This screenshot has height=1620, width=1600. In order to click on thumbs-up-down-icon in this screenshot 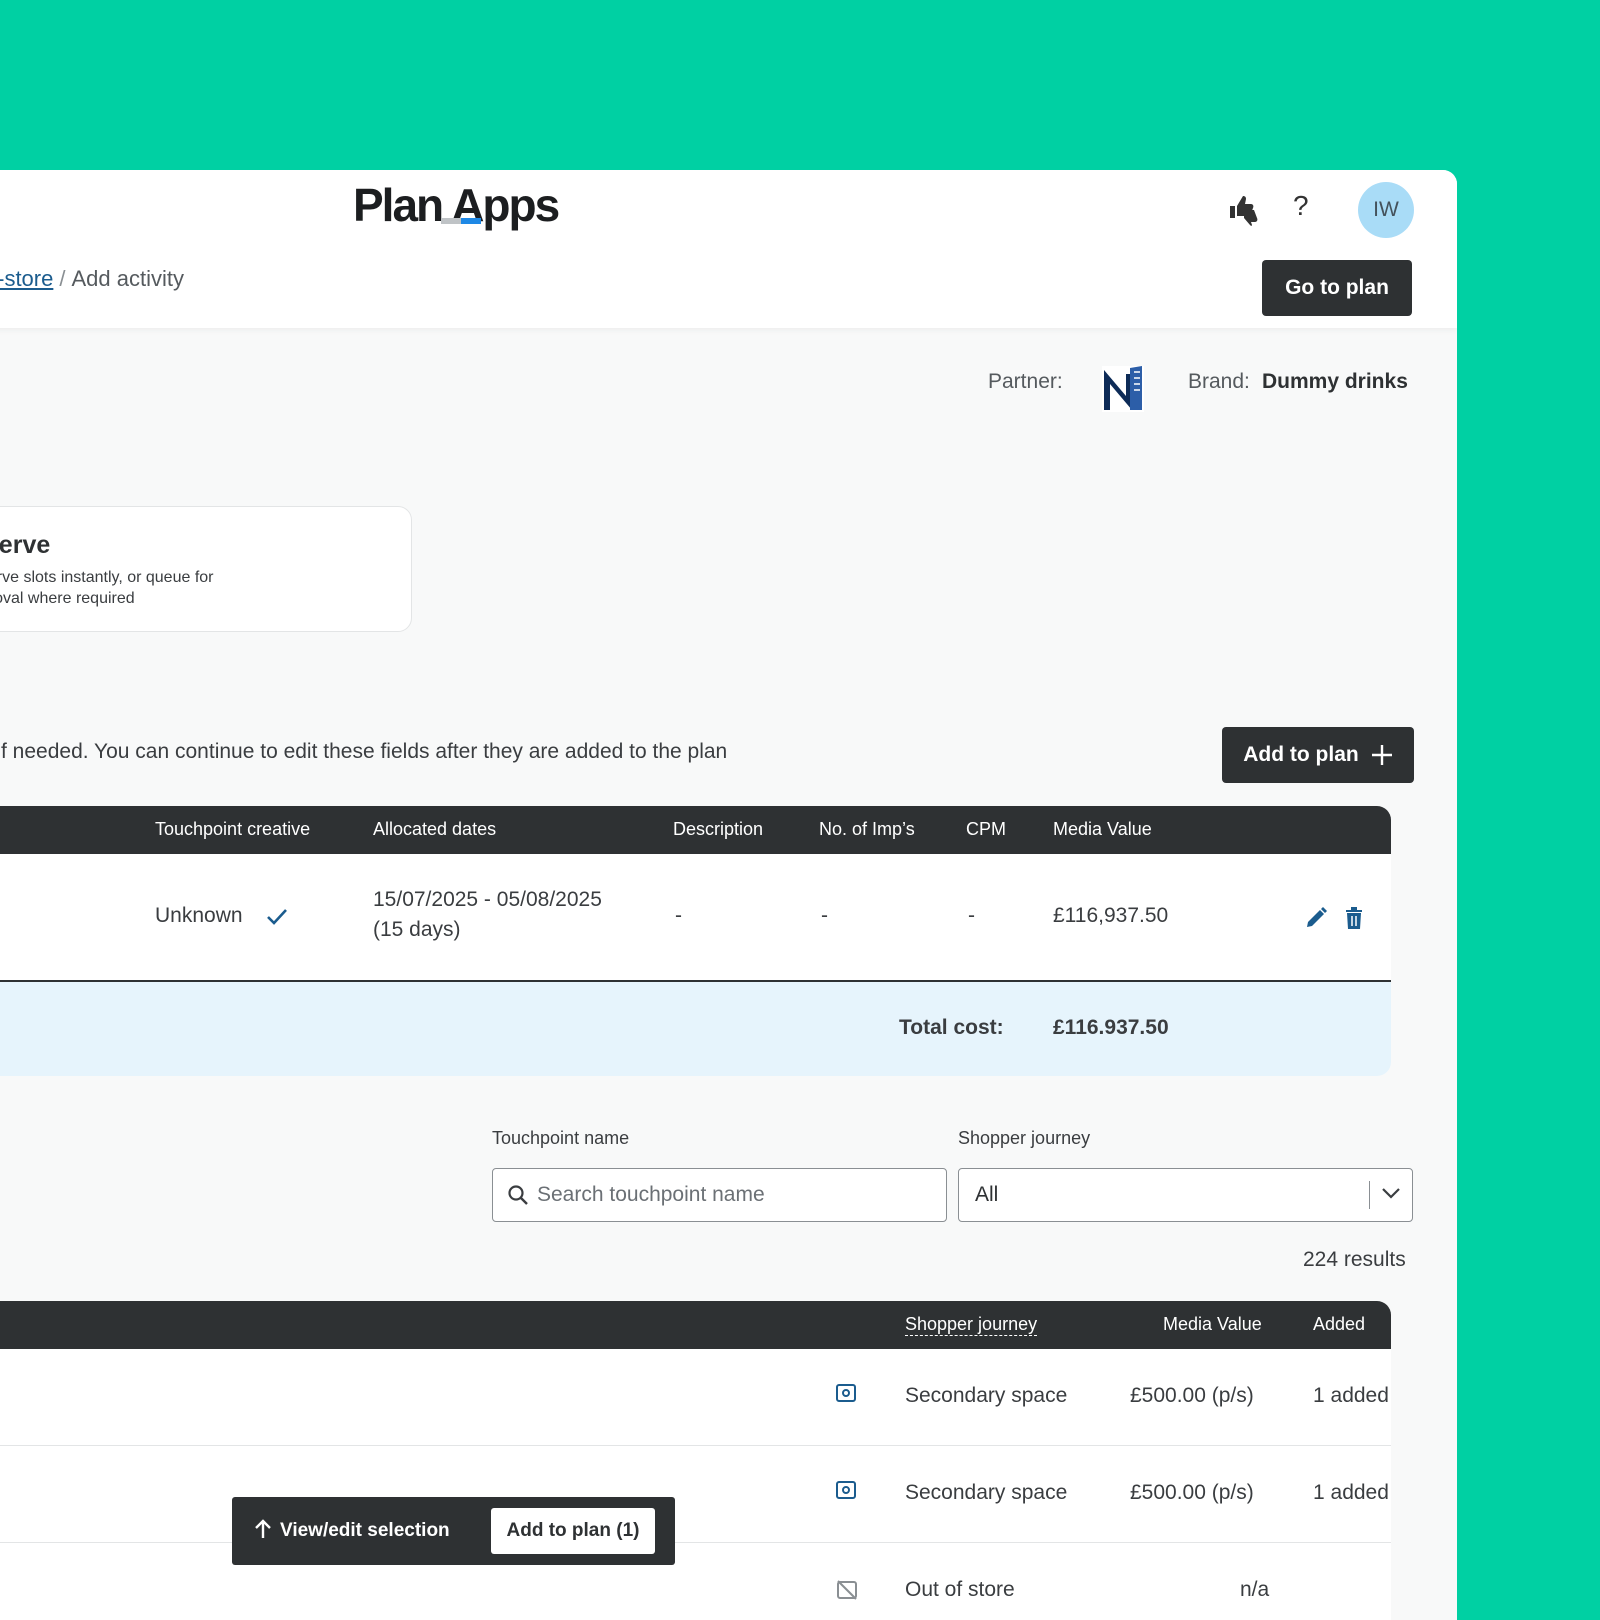, I will do `click(1246, 212)`.